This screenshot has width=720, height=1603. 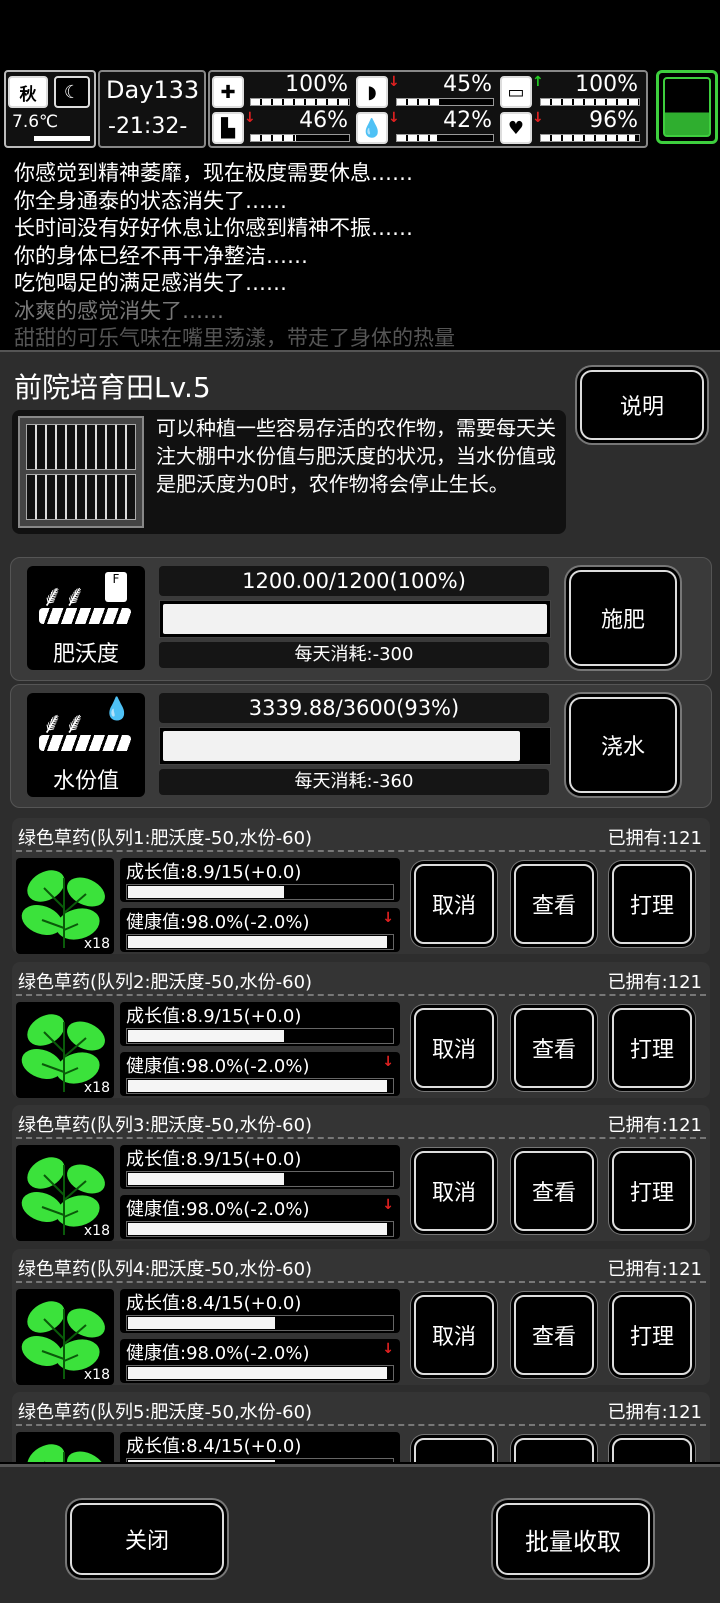 I want to click on explain-button: 说明, so click(x=642, y=405).